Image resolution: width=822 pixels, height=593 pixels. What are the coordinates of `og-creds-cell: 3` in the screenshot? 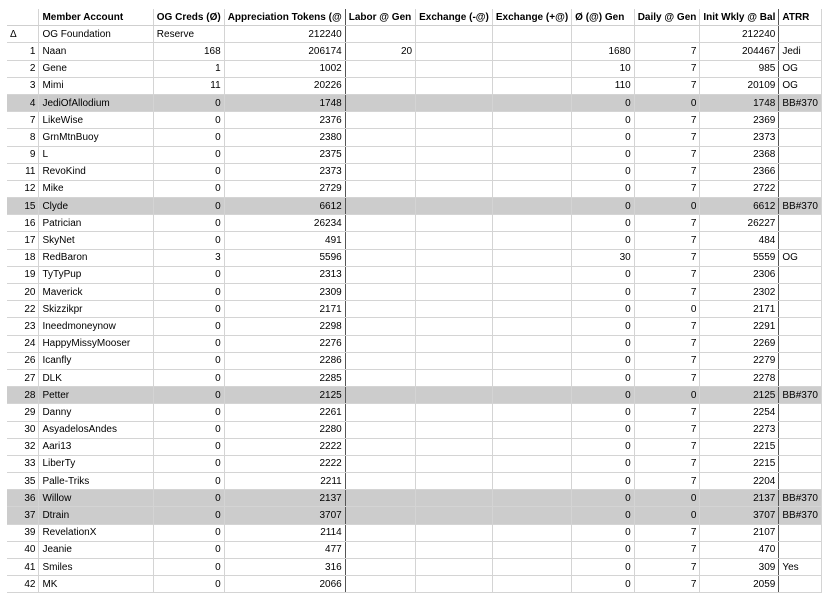 It's located at (189, 258).